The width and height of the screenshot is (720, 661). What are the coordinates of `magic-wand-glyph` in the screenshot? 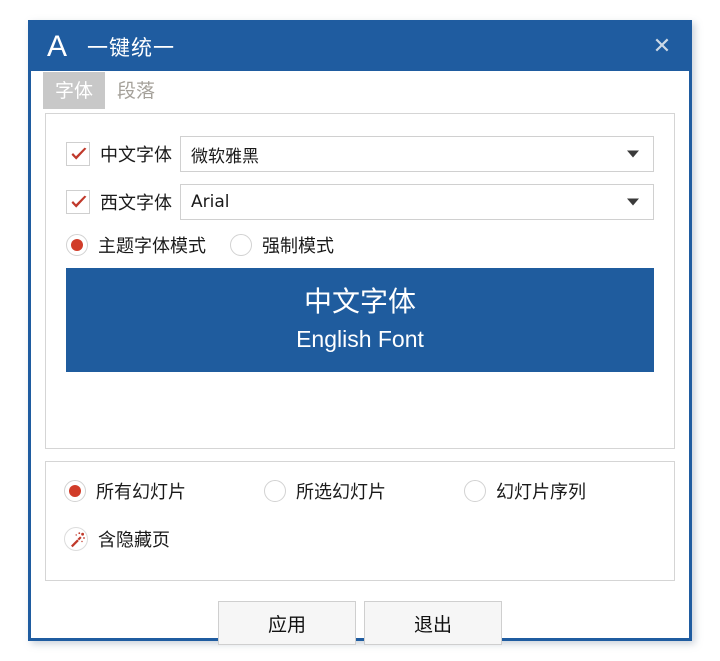 It's located at (78, 540).